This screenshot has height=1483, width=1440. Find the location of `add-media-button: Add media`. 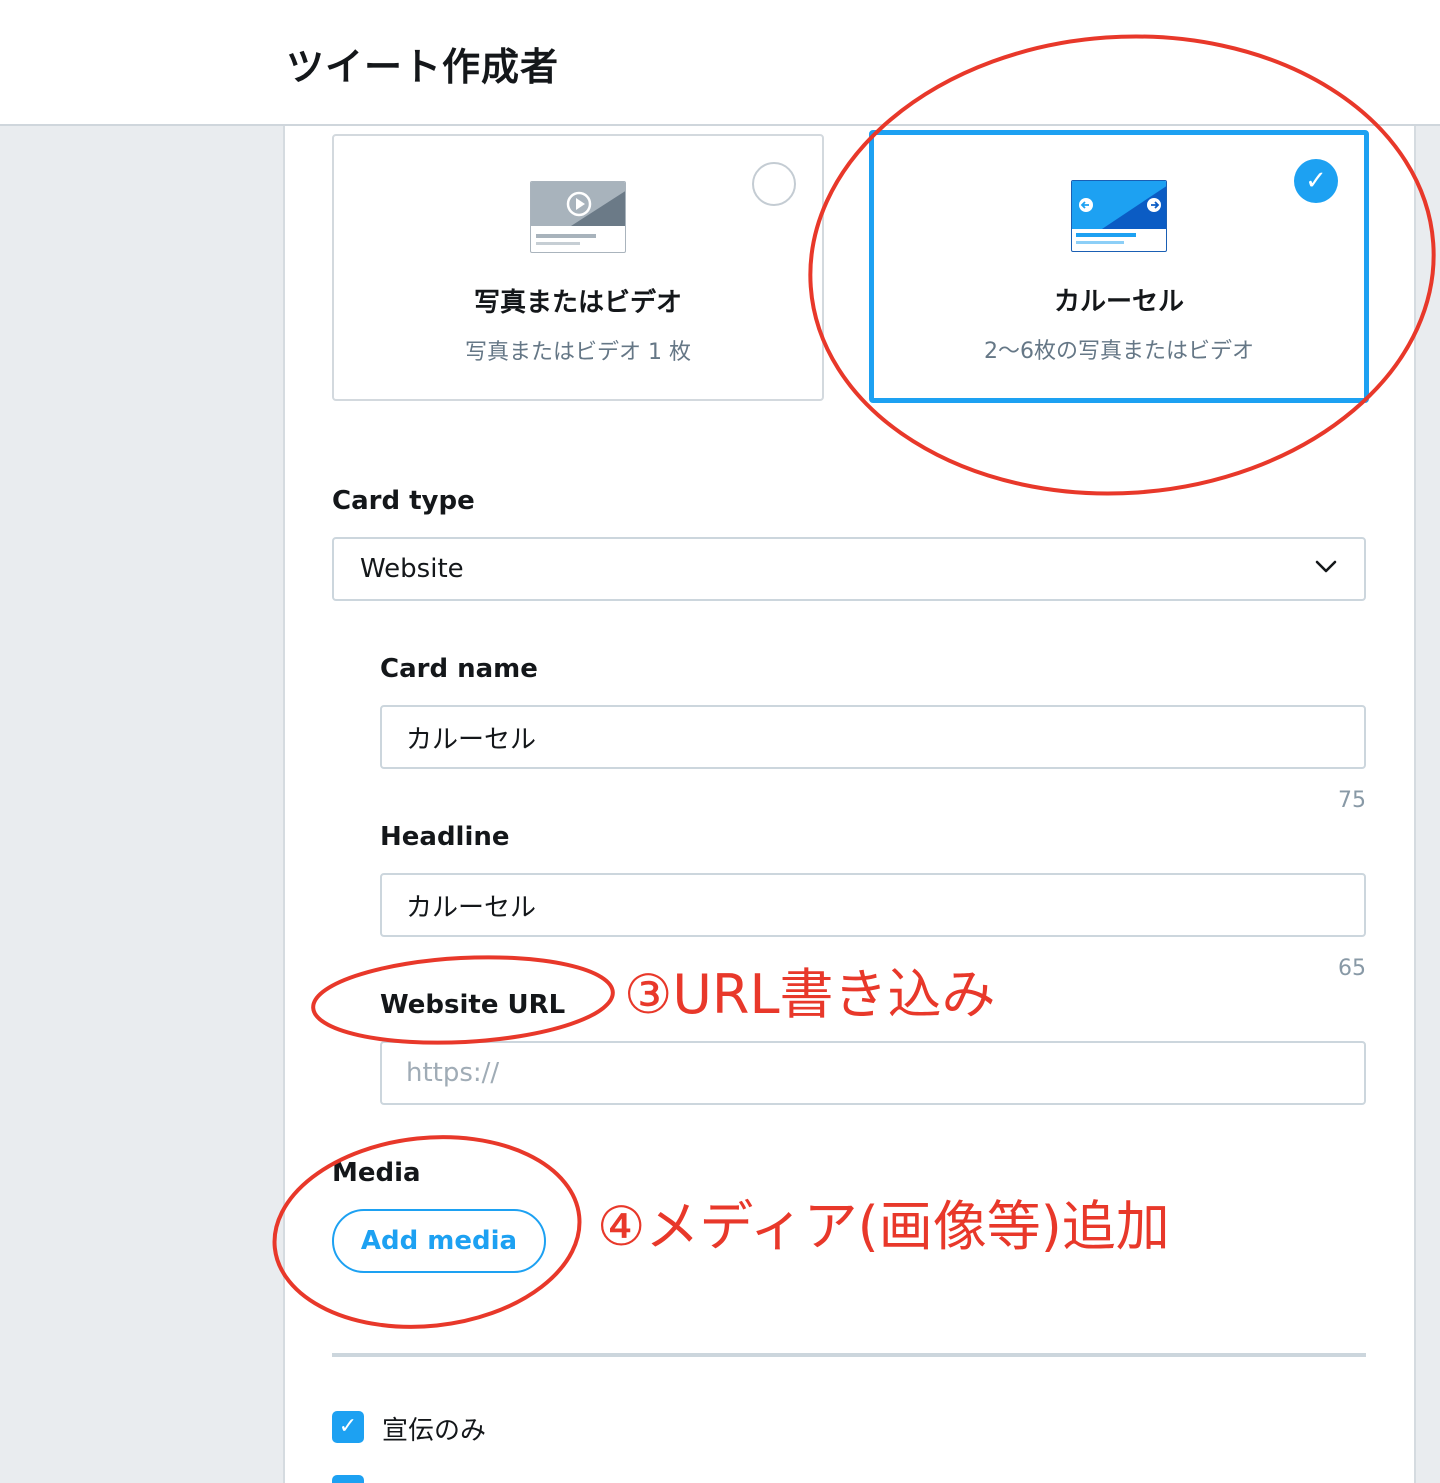

add-media-button: Add media is located at coordinates (439, 1241).